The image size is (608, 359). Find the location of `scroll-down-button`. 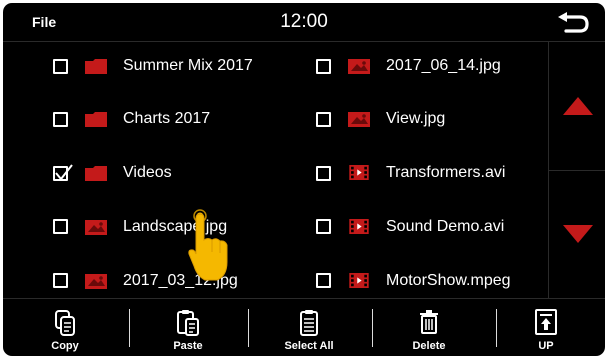

scroll-down-button is located at coordinates (578, 234).